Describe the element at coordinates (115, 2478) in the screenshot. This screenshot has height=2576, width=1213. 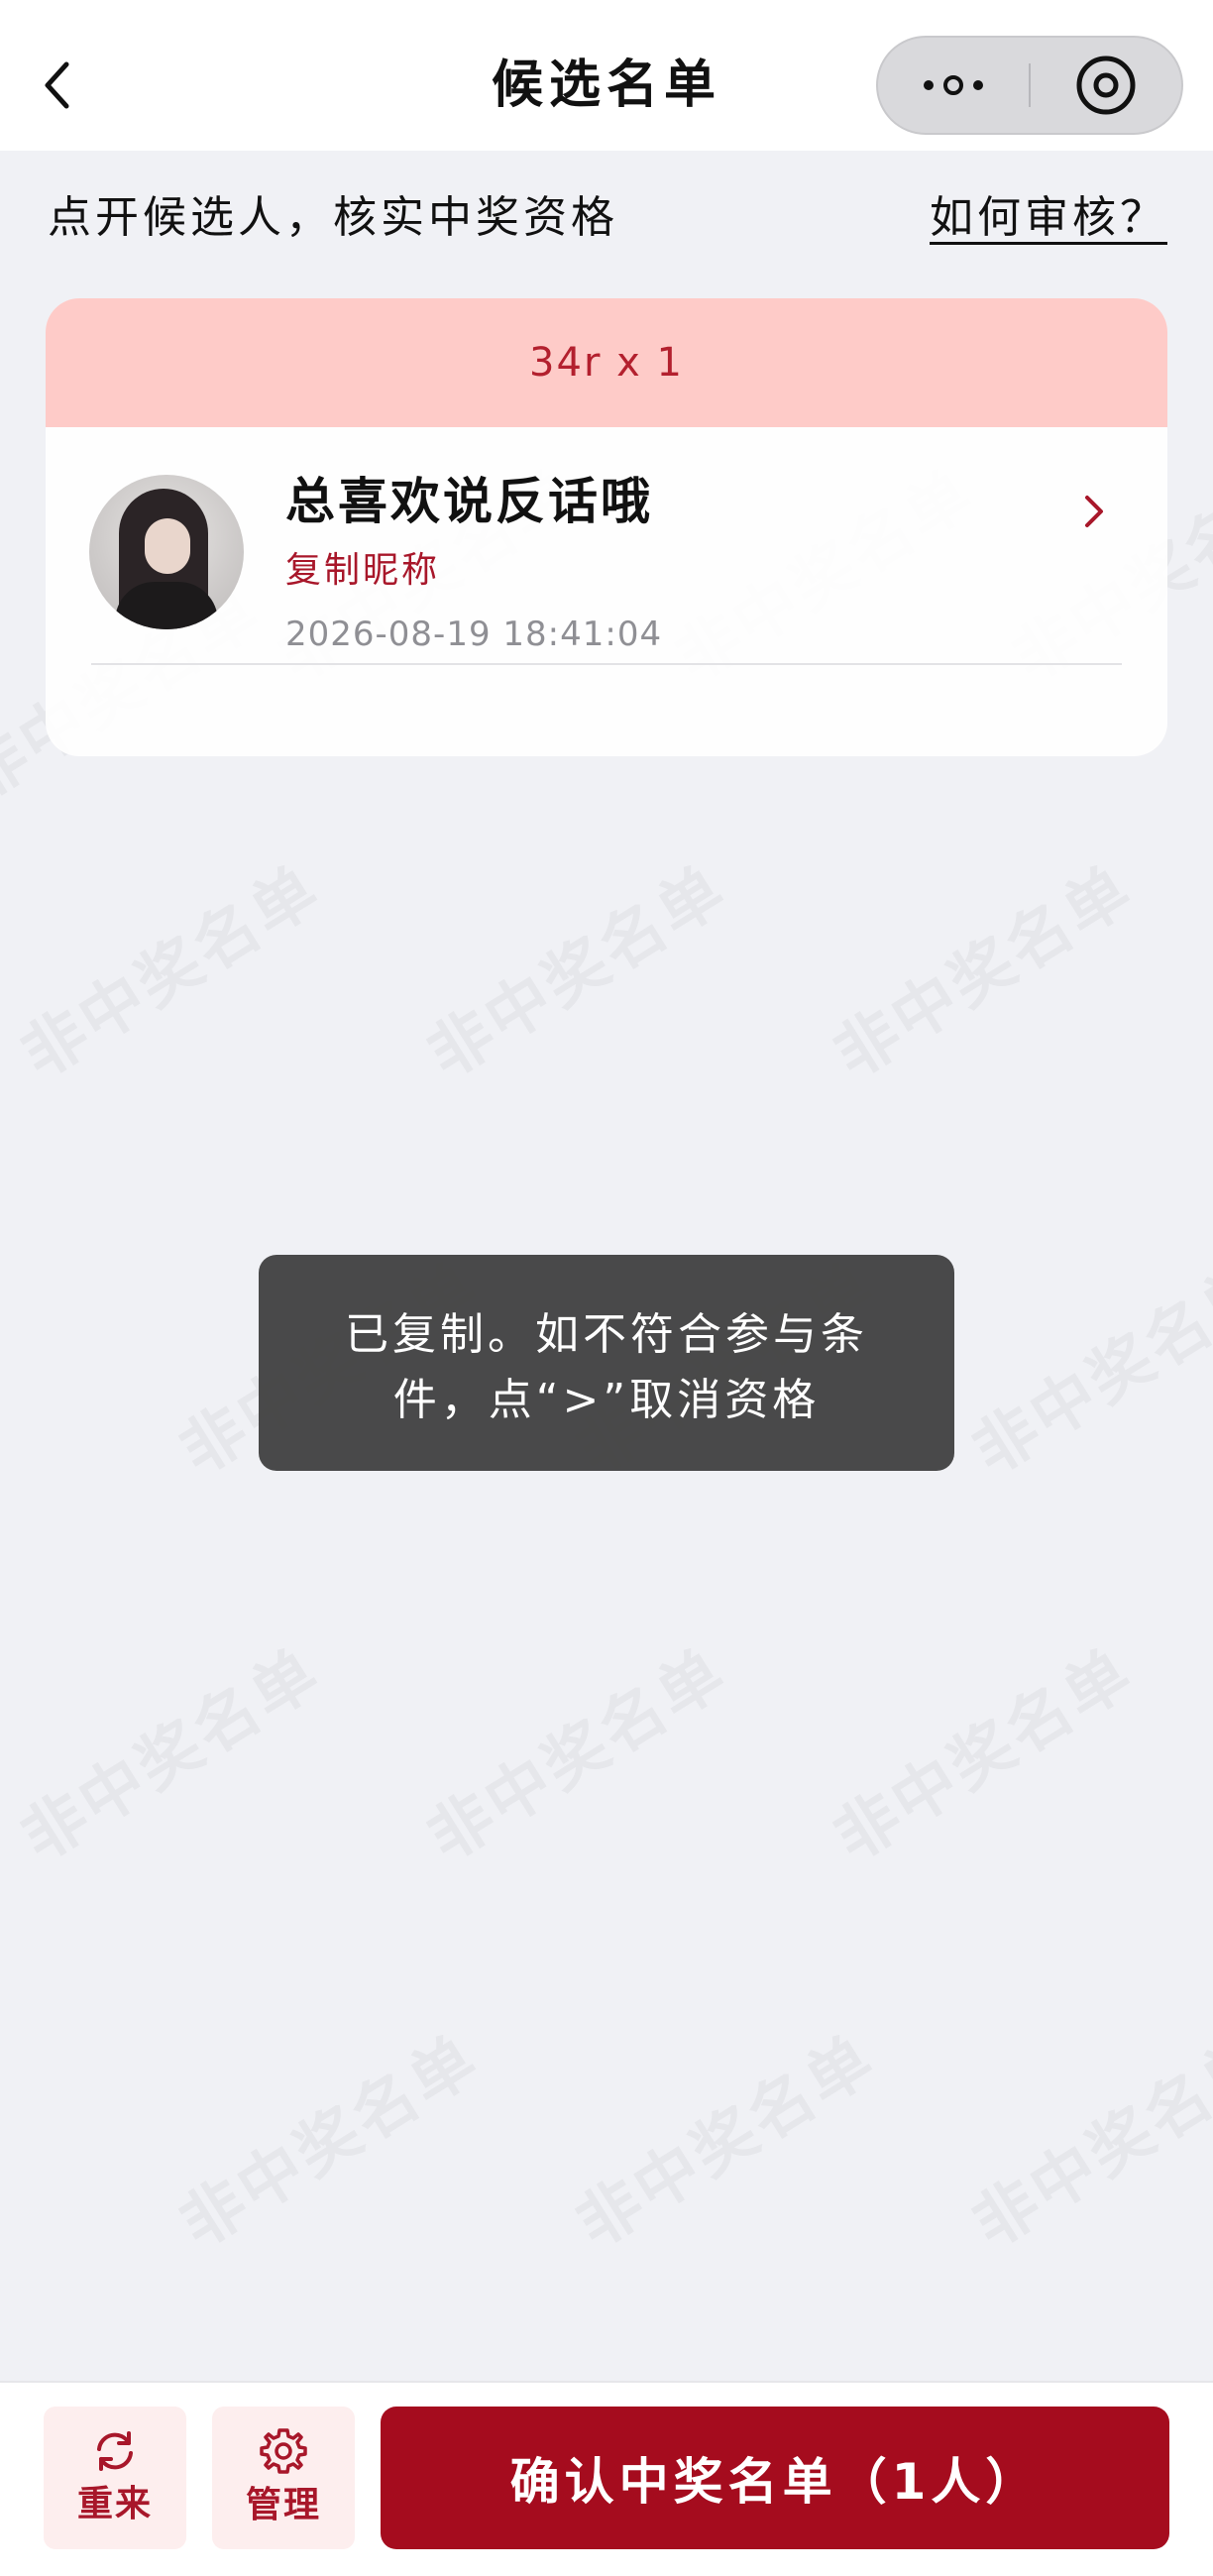
I see `reset-button: 重来` at that location.